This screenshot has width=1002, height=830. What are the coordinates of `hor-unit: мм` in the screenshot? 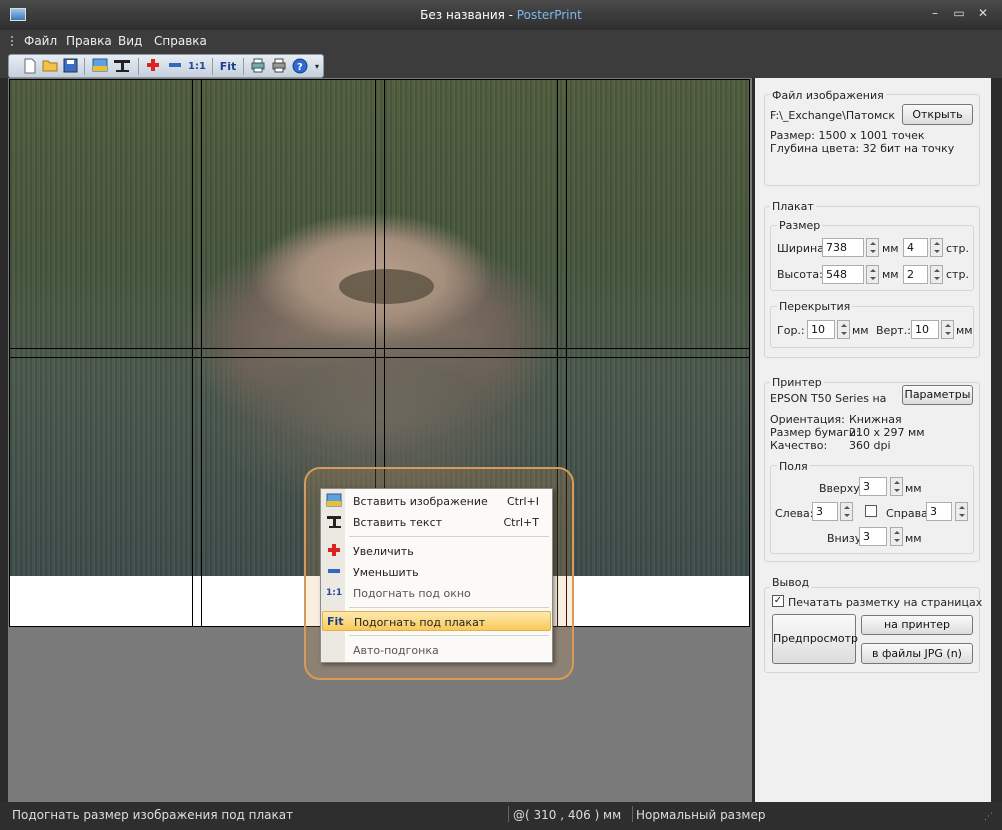 It's located at (860, 330).